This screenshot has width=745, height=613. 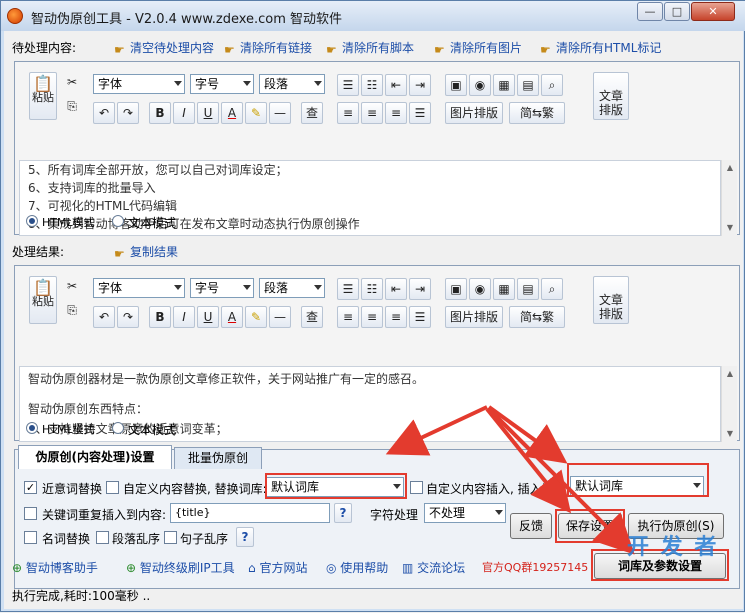 I want to click on footer-link-blog-helper: ⊕ 智动博客助手, so click(x=55, y=567).